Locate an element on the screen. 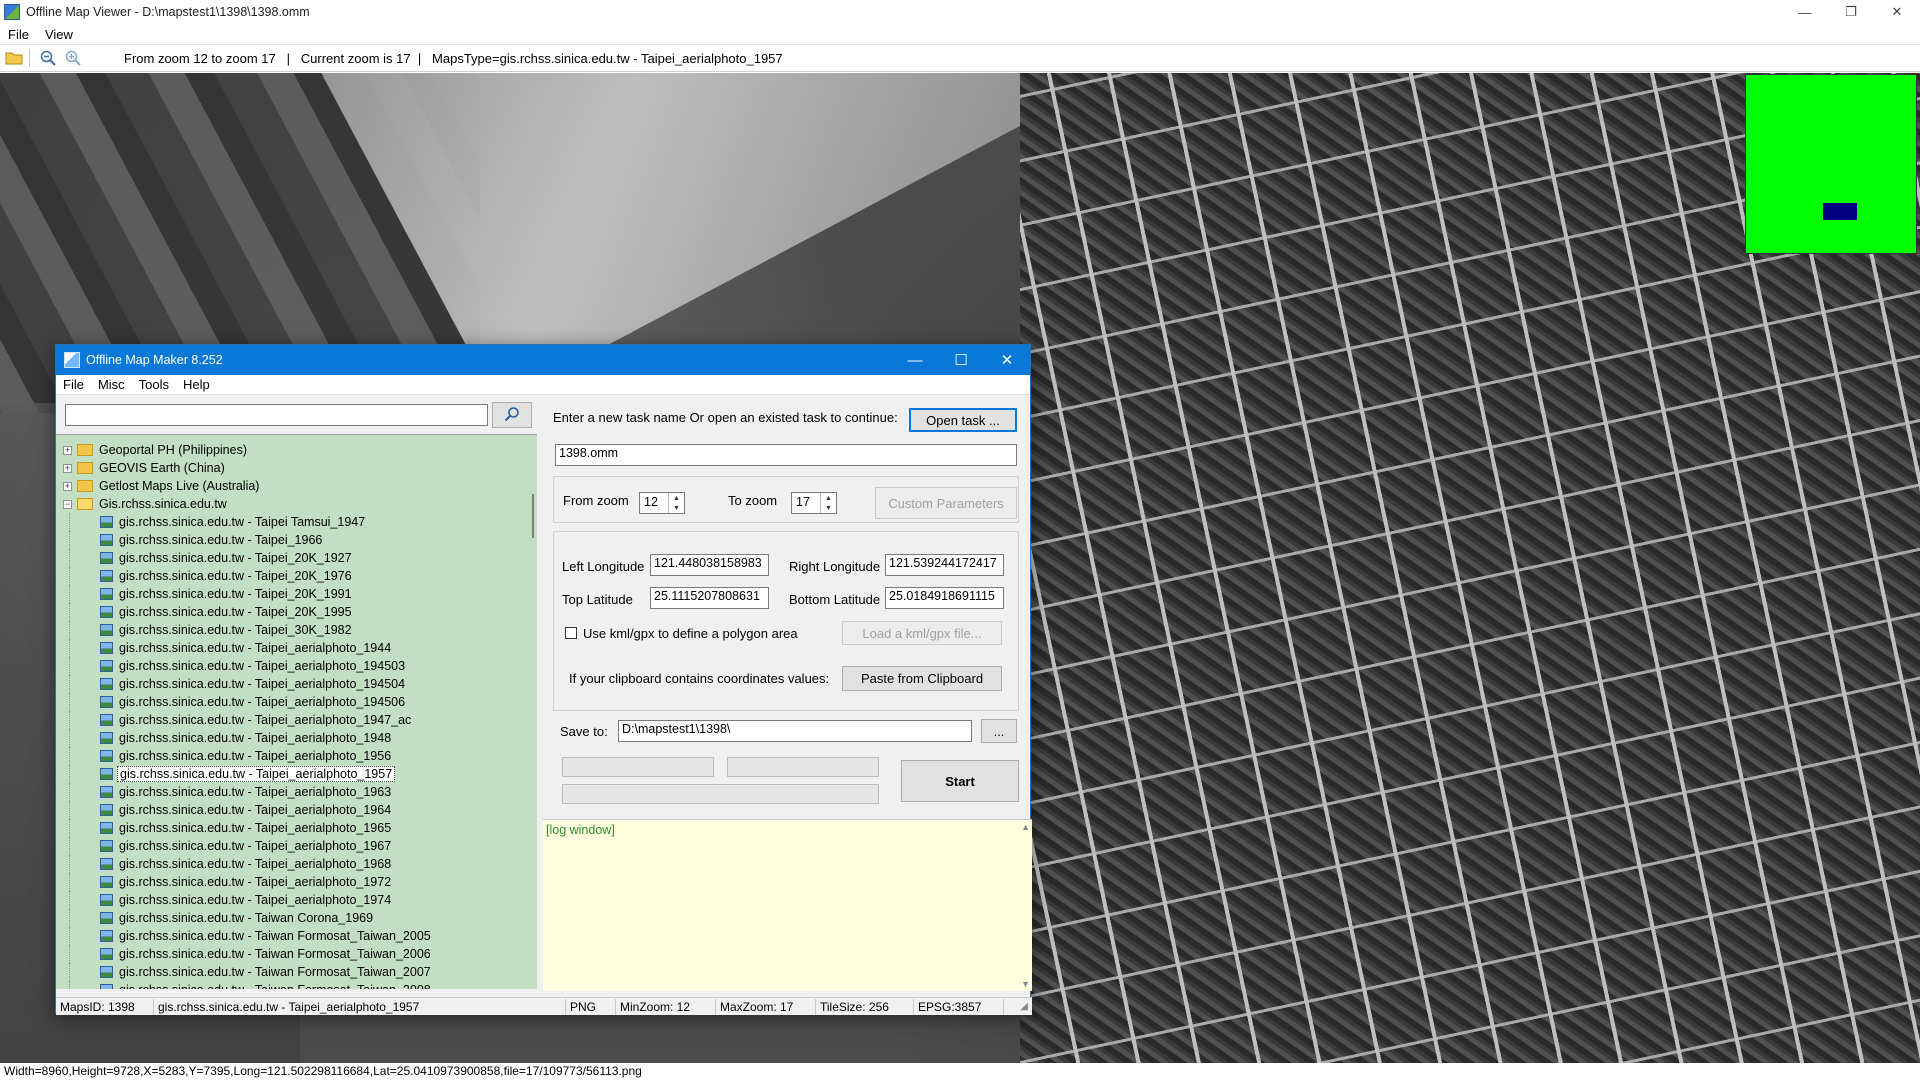 The height and width of the screenshot is (1080, 1920). to-zoom-label: To zoom is located at coordinates (753, 500).